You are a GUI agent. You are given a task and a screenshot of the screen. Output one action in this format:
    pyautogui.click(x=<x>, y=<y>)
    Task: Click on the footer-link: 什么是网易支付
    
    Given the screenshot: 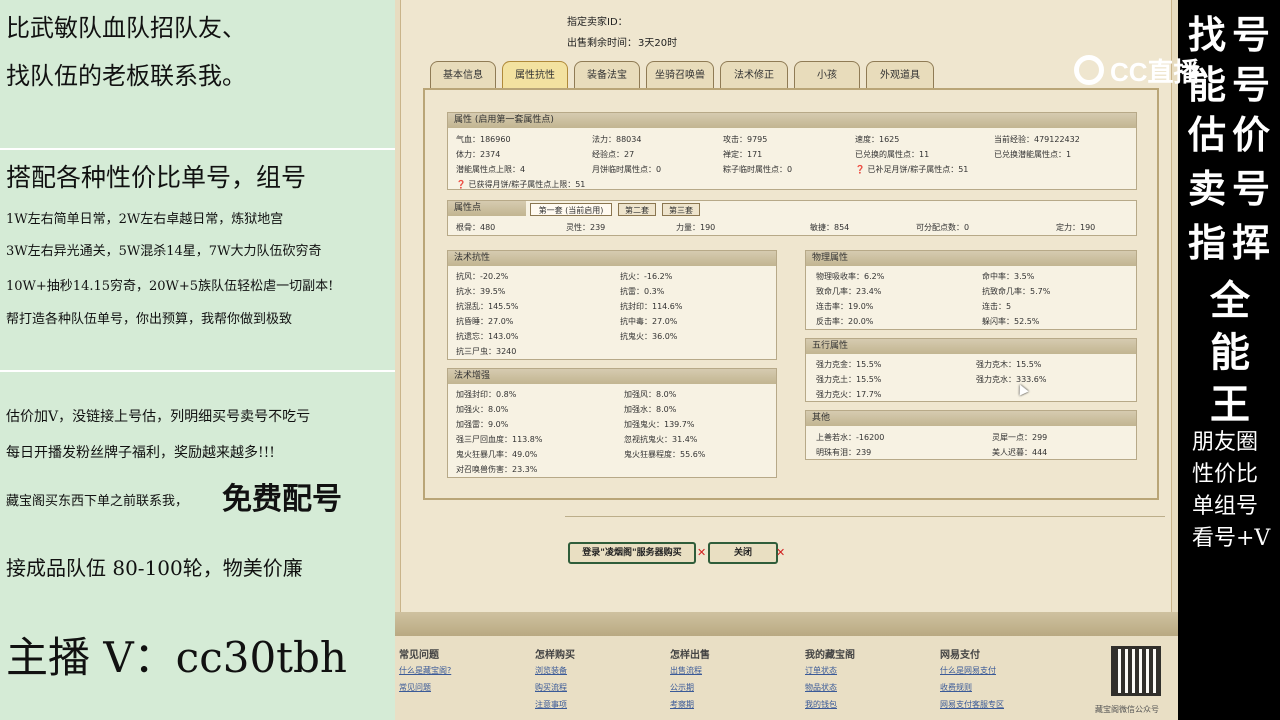 What is the action you would take?
    pyautogui.click(x=972, y=670)
    